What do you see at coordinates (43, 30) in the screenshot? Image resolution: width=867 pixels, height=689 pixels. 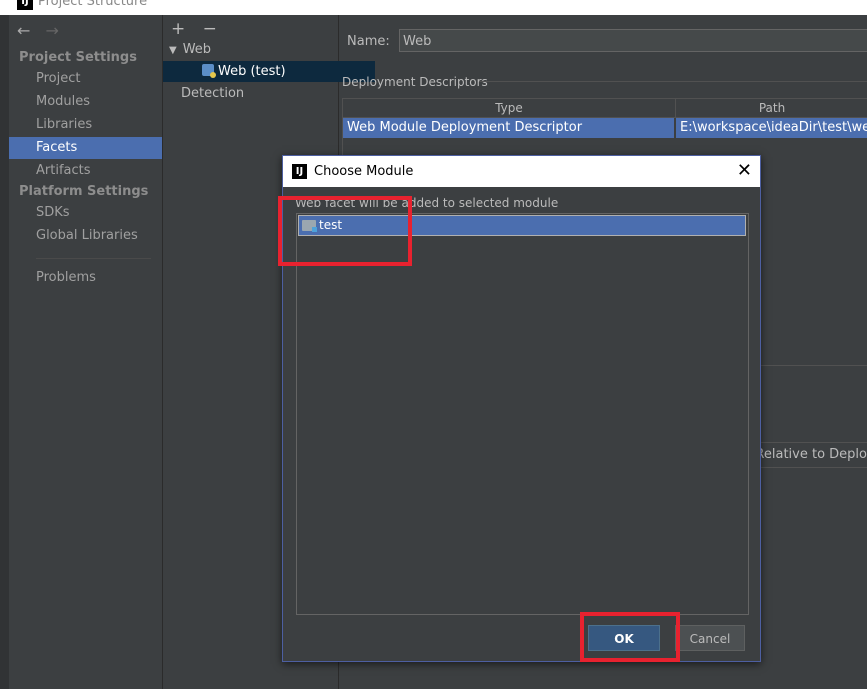 I see `nav-arrows: ← →` at bounding box center [43, 30].